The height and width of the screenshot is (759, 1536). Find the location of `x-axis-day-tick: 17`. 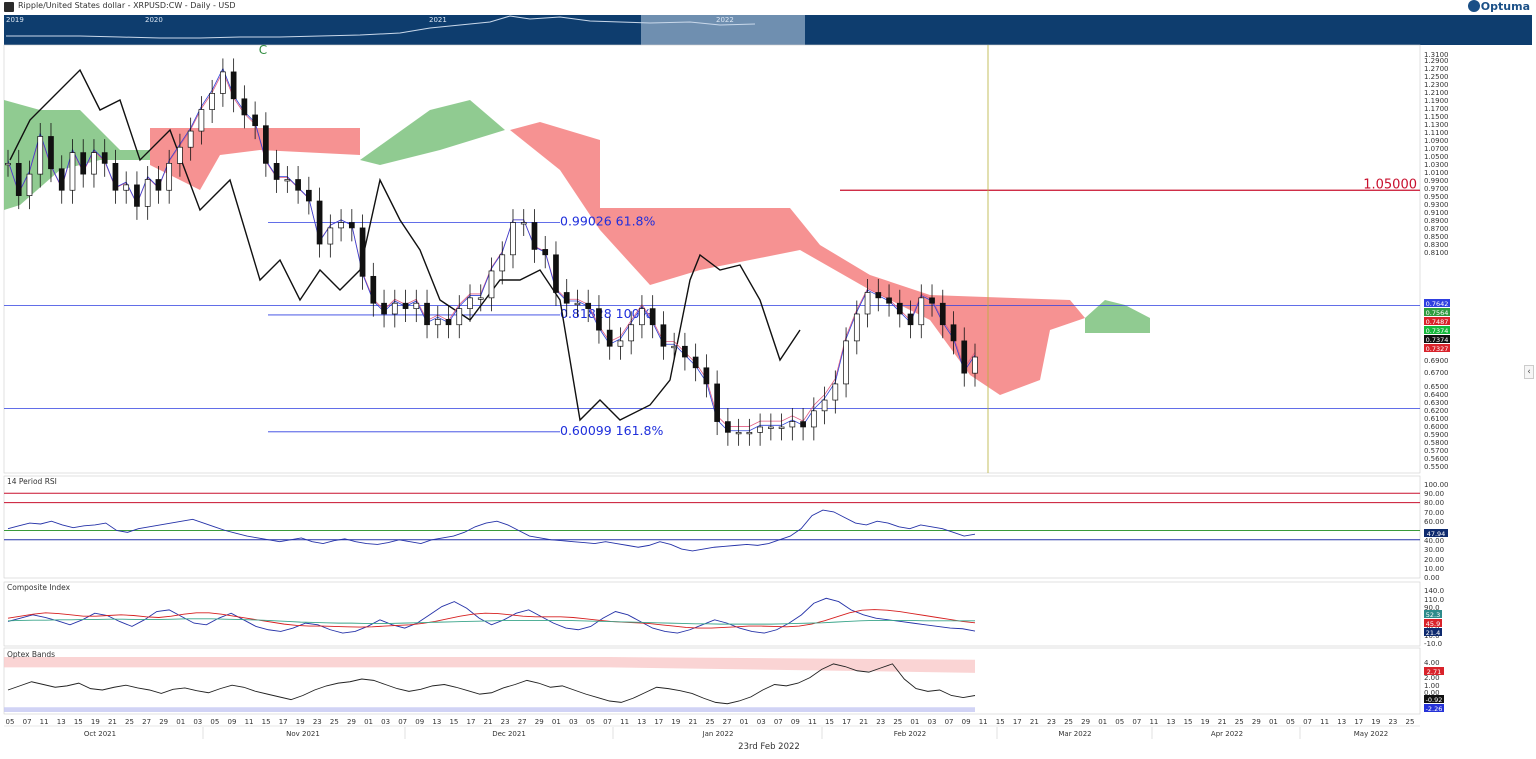

x-axis-day-tick: 17 is located at coordinates (1017, 722).